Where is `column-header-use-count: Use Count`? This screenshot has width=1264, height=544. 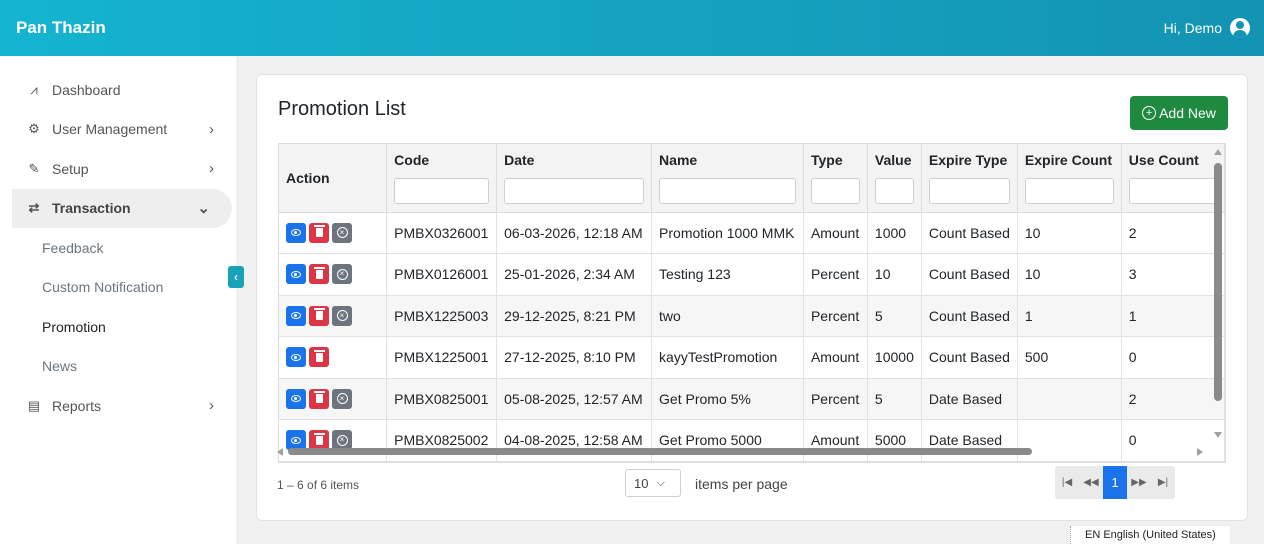
column-header-use-count: Use Count is located at coordinates (1173, 178).